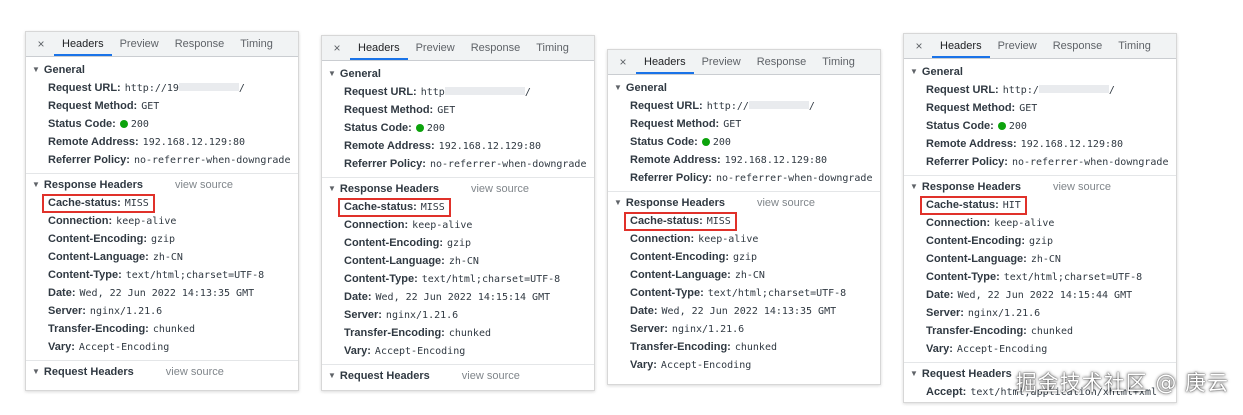 This screenshot has height=415, width=1243. Describe the element at coordinates (1090, 162) in the screenshot. I see `header-value: no-referrer-when-downgrade` at that location.